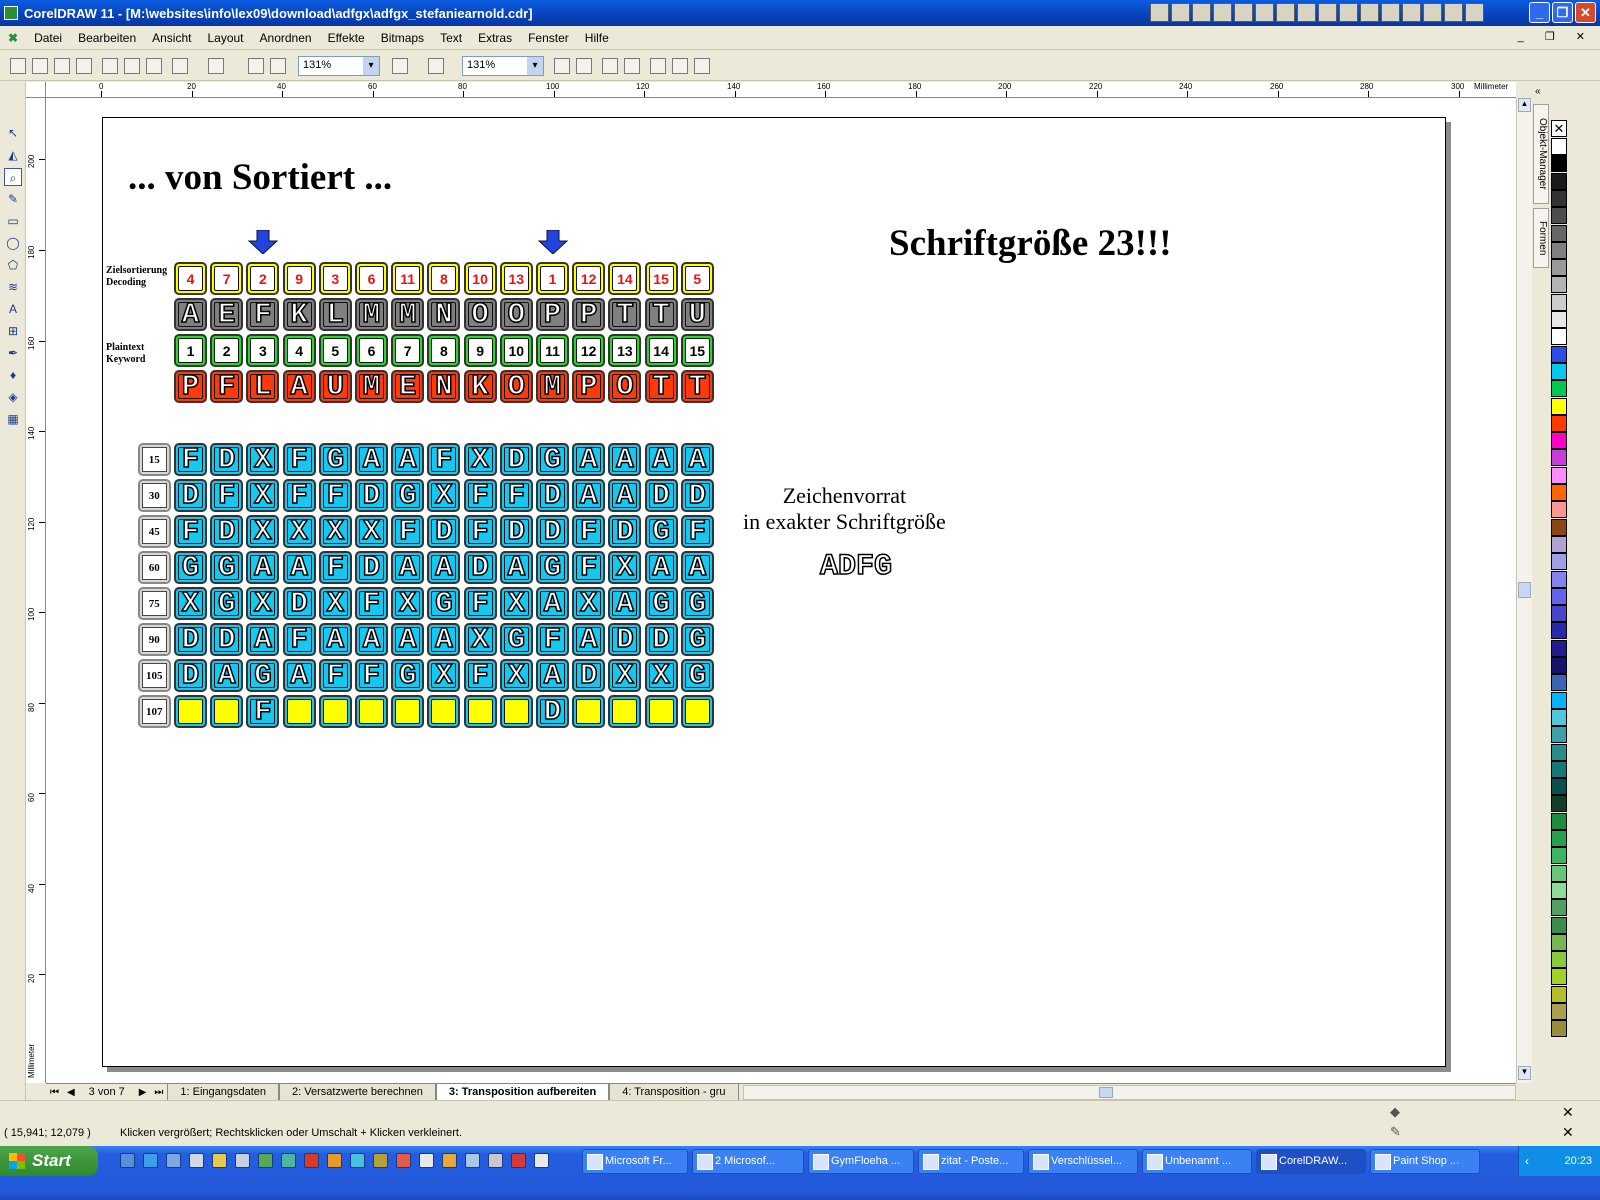  I want to click on menu-hilfe: Hilfe, so click(597, 38).